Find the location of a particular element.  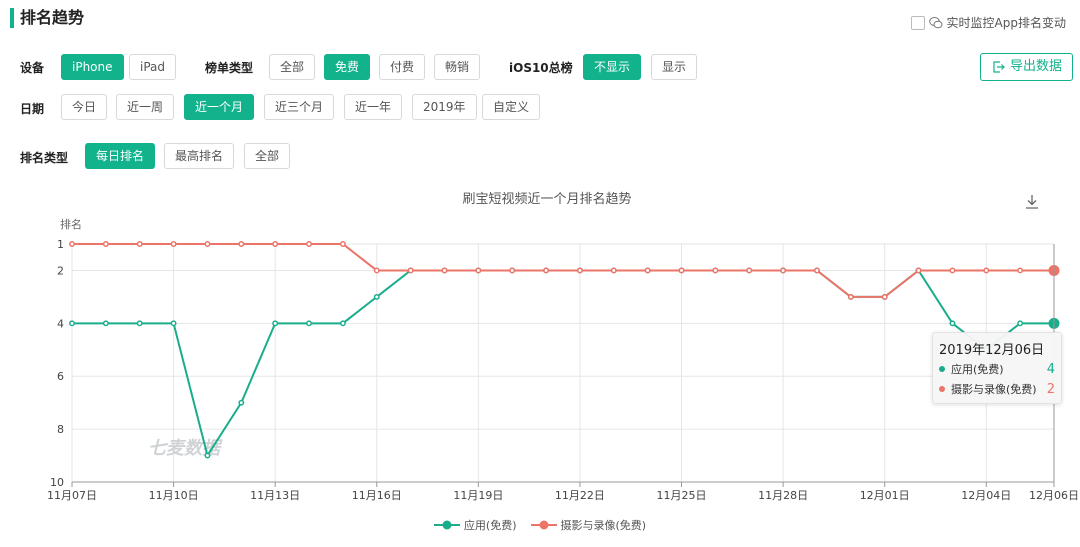

date-year-button: 近一年 is located at coordinates (373, 107).